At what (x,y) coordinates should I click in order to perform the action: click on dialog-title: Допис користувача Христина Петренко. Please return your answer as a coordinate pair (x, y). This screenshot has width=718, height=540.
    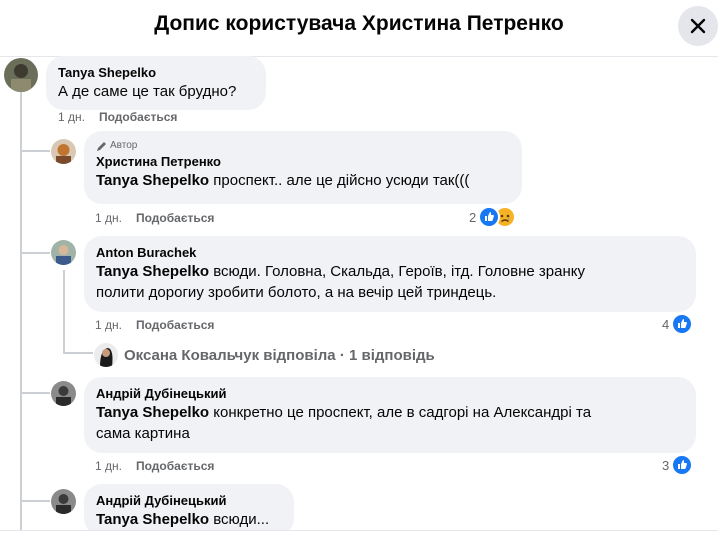
    Looking at the image, I should click on (359, 23).